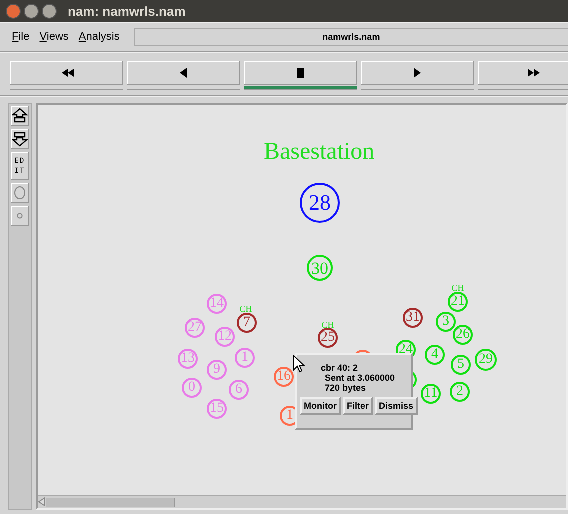 The image size is (568, 514). Describe the element at coordinates (99, 37) in the screenshot. I see `menu-item: Analysis` at that location.